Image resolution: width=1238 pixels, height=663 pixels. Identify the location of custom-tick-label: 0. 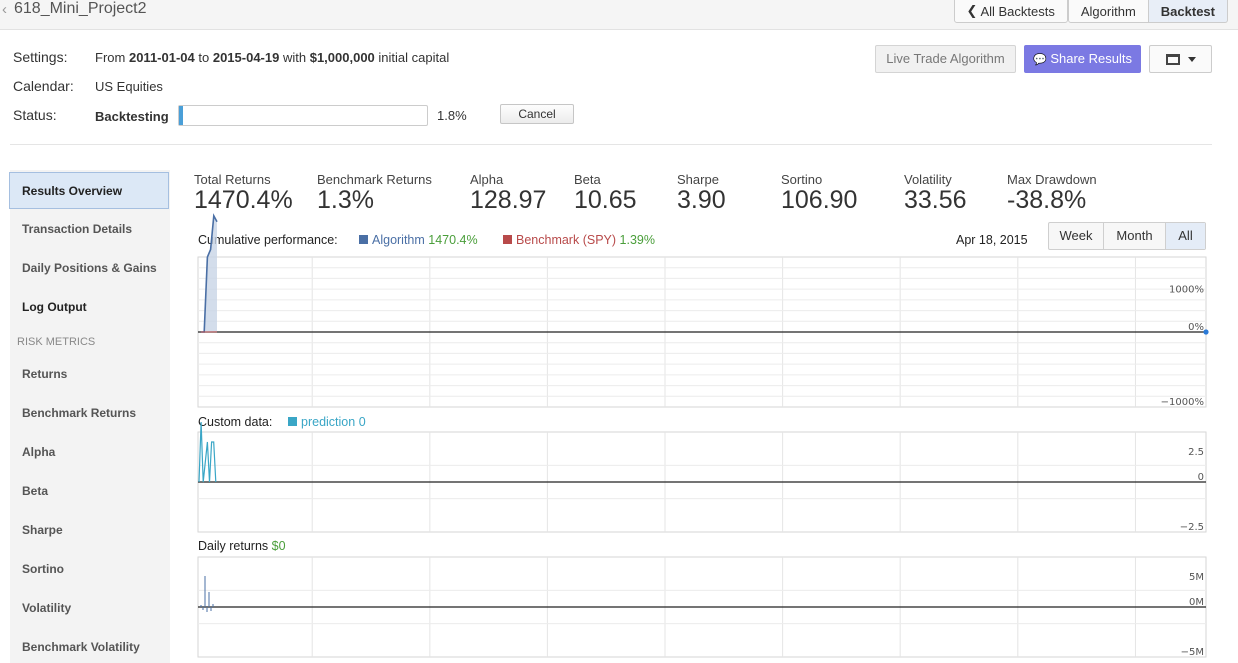
(1201, 477).